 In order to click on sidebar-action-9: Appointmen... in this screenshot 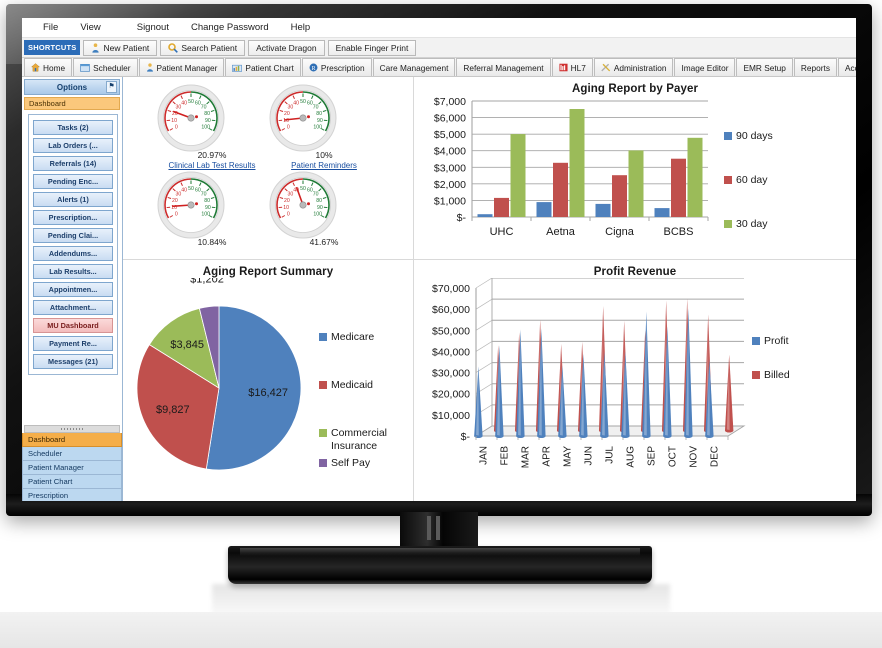, I will do `click(73, 289)`.